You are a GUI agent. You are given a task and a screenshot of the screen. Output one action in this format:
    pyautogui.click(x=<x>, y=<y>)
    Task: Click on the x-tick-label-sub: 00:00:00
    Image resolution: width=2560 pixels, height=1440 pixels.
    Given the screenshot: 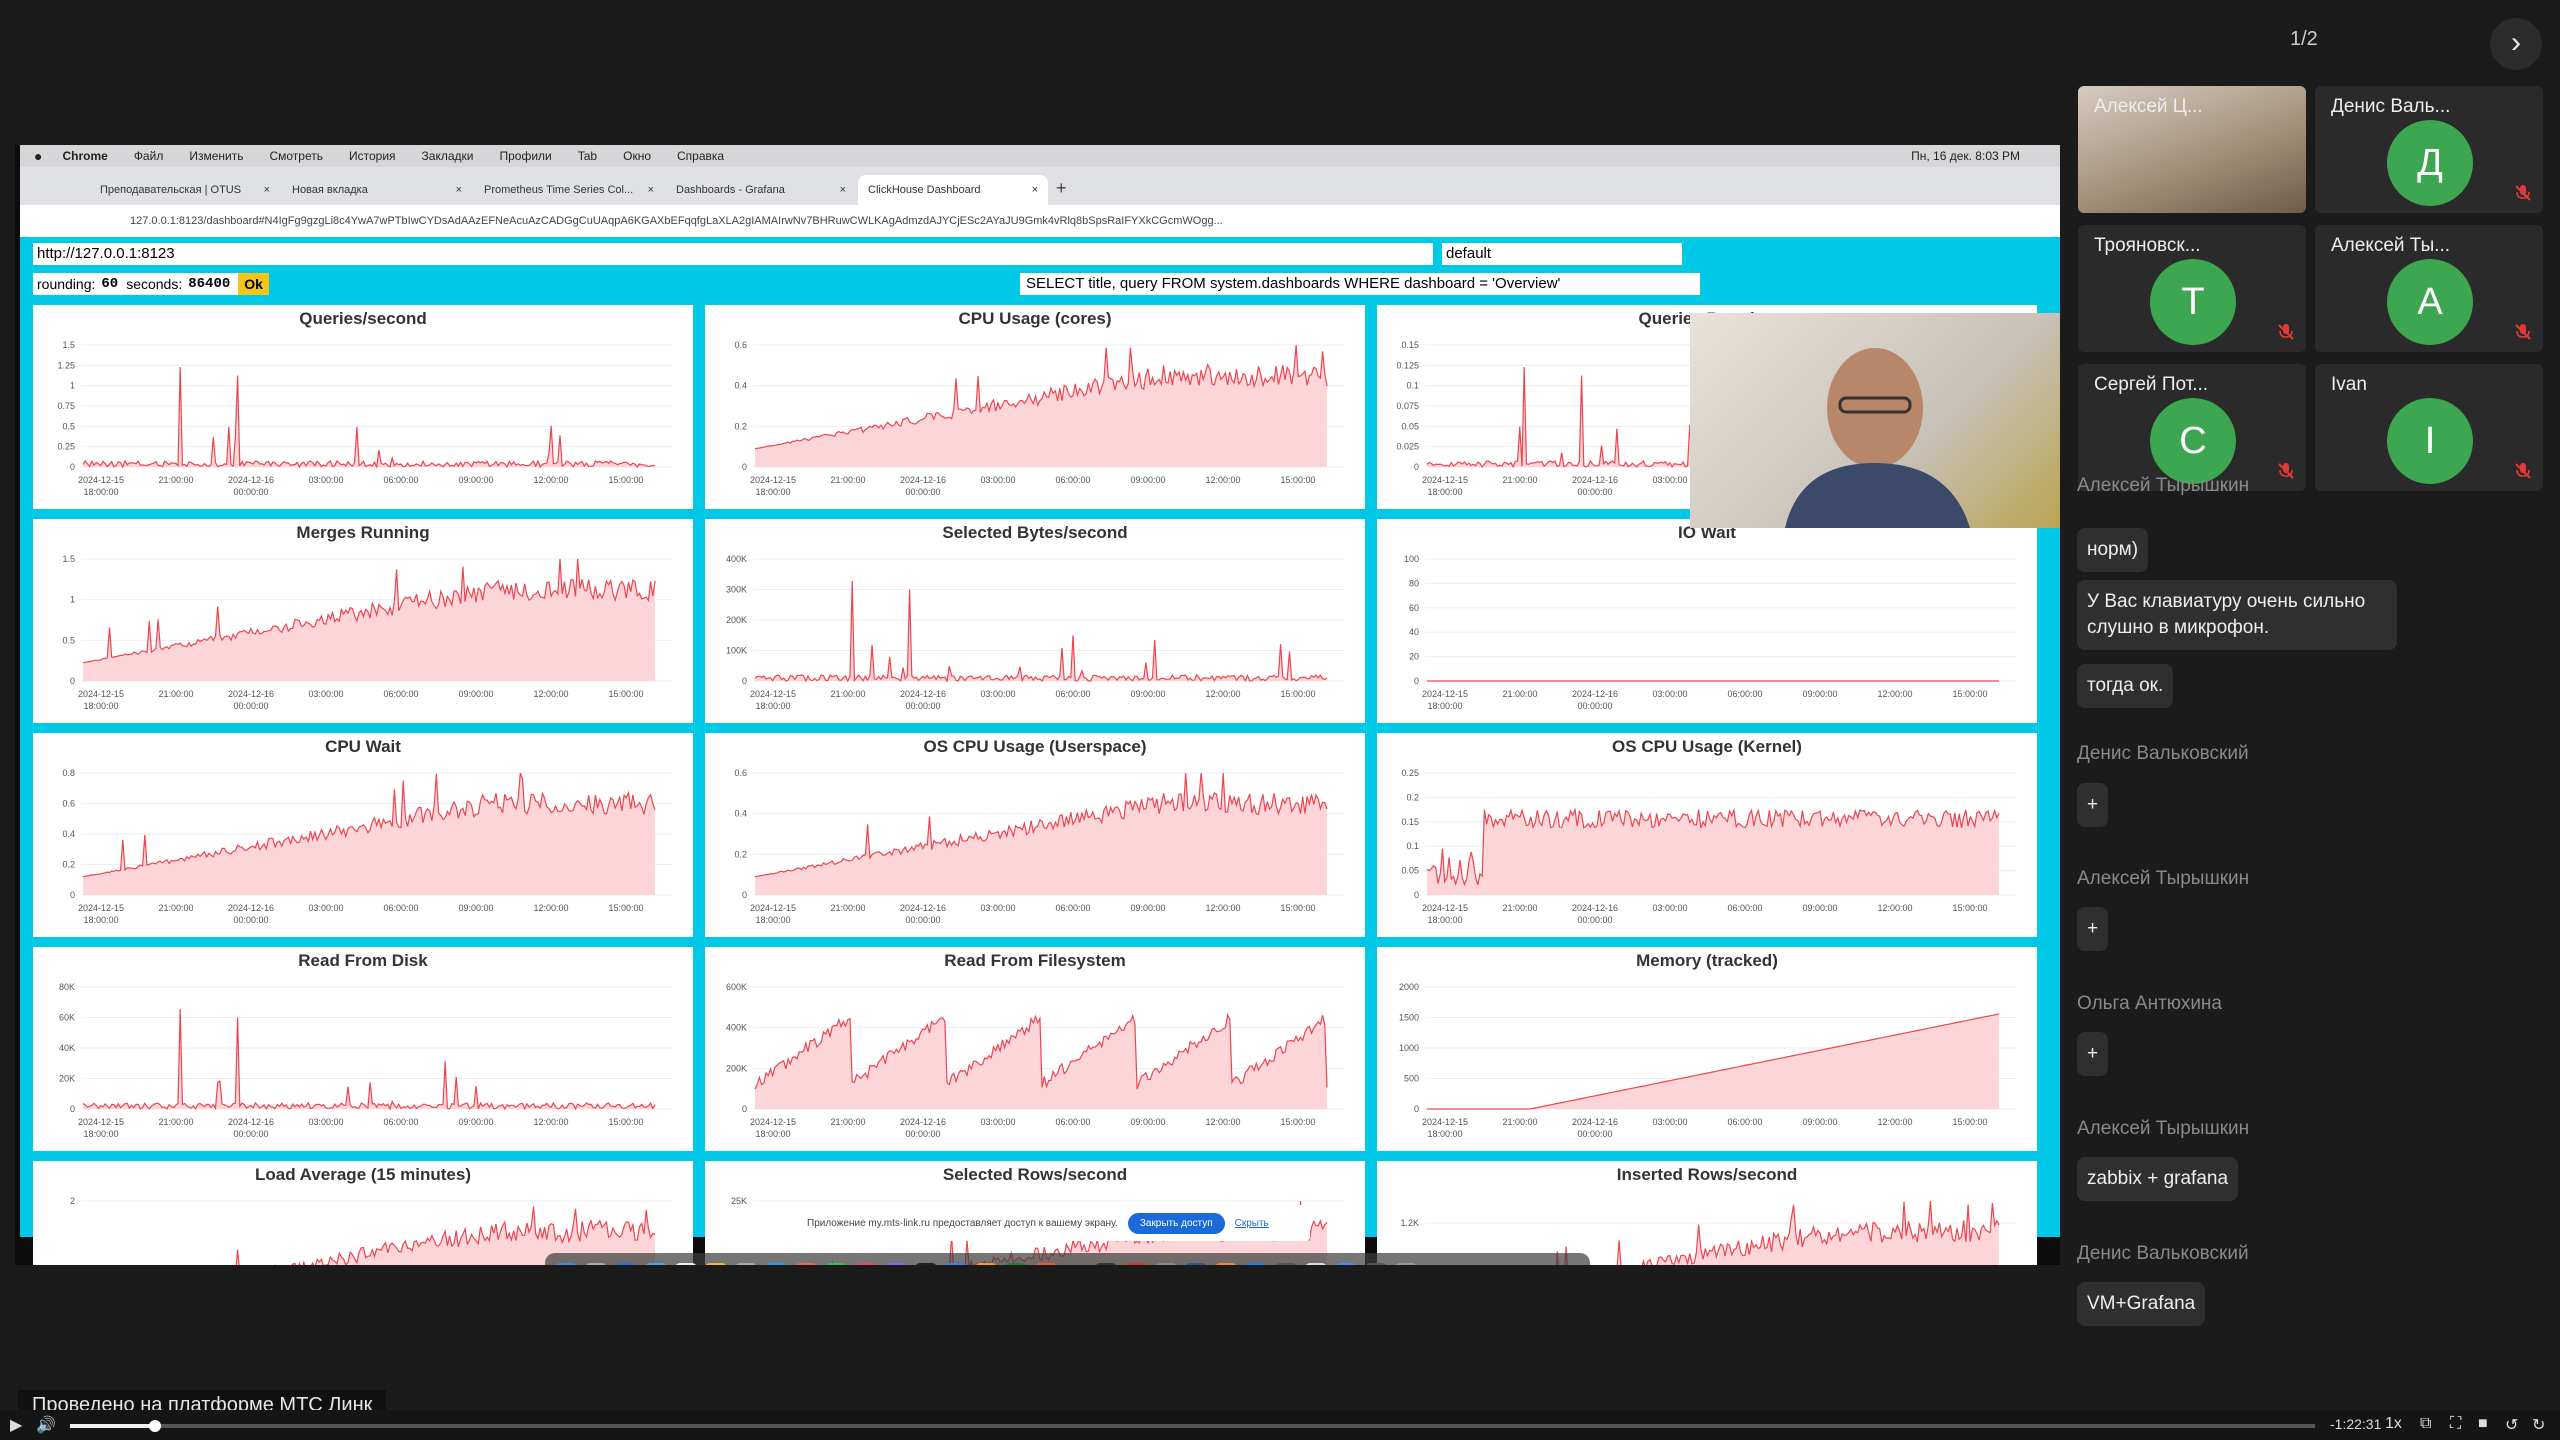 What is the action you would take?
    pyautogui.click(x=922, y=920)
    